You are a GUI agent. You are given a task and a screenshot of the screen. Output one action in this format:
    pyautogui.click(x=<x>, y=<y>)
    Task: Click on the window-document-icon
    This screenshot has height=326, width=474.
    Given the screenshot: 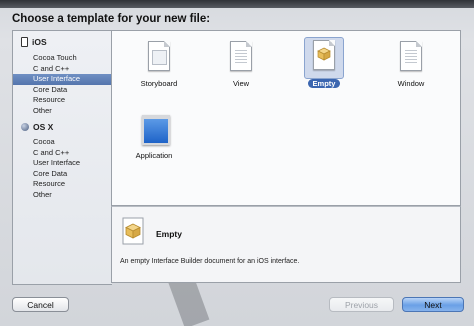 What is the action you would take?
    pyautogui.click(x=411, y=56)
    